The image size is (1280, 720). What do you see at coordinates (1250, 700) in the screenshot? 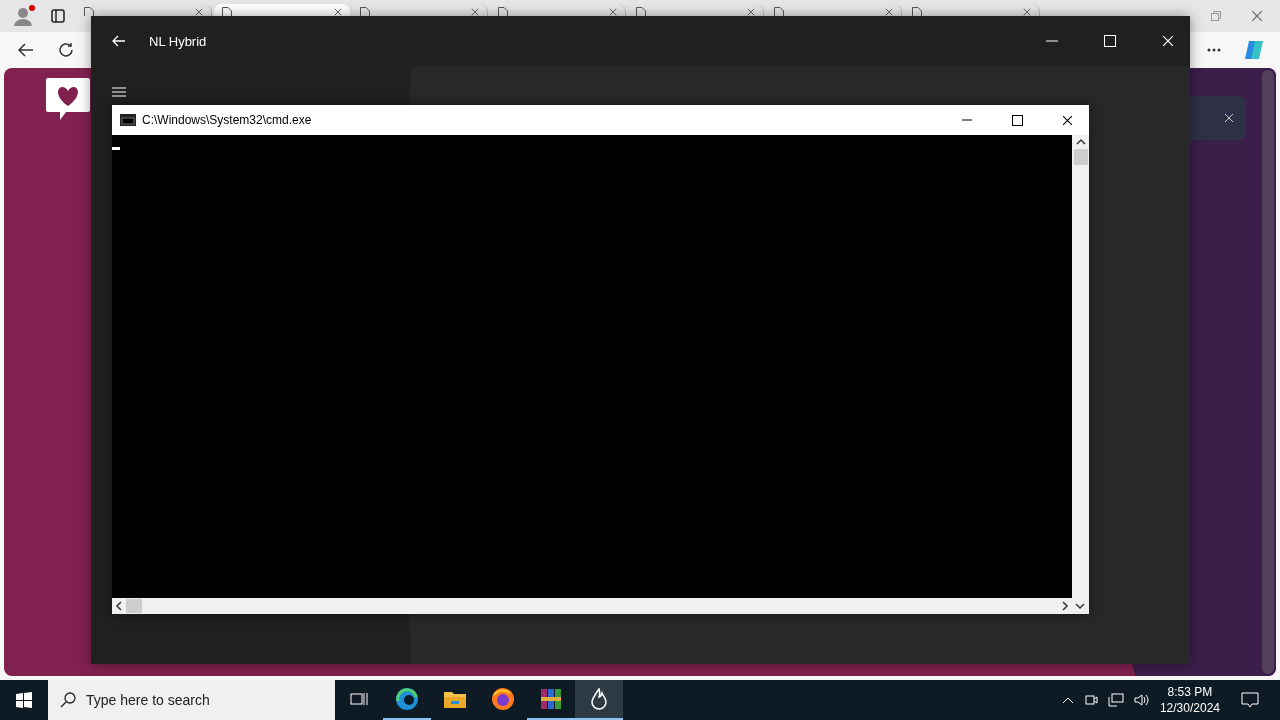
I see `message-icon` at bounding box center [1250, 700].